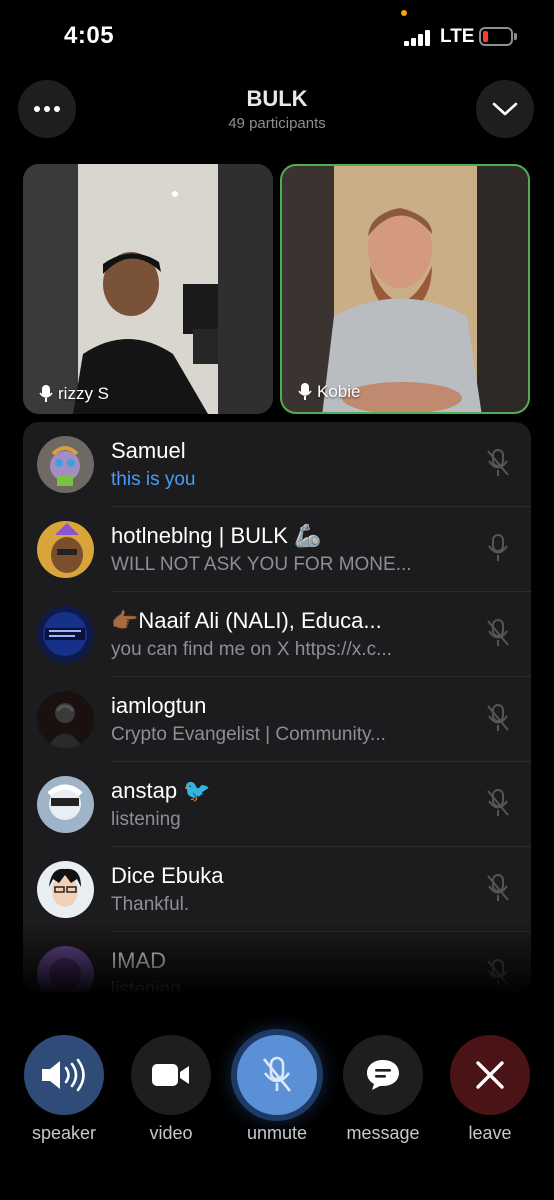 The width and height of the screenshot is (554, 1200). What do you see at coordinates (277, 962) in the screenshot?
I see `participant-row: IMAD listening` at bounding box center [277, 962].